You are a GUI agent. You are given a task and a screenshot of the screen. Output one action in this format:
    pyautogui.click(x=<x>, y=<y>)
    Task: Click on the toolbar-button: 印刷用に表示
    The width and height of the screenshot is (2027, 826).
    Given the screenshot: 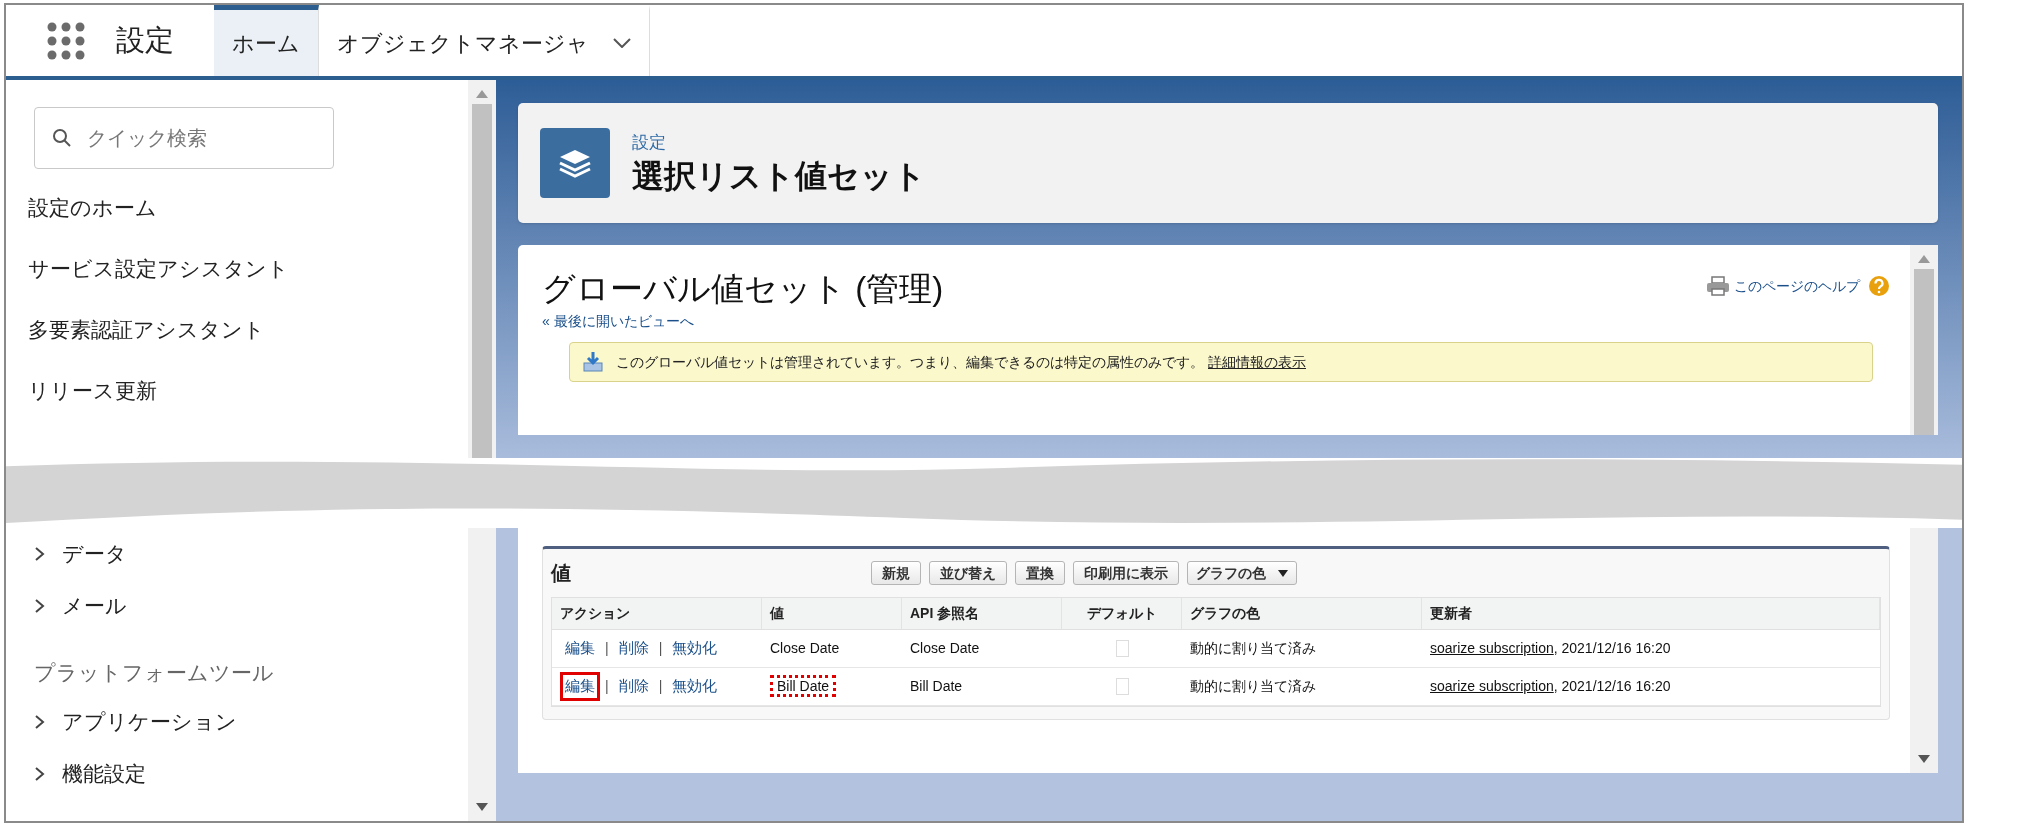 What is the action you would take?
    pyautogui.click(x=1126, y=573)
    